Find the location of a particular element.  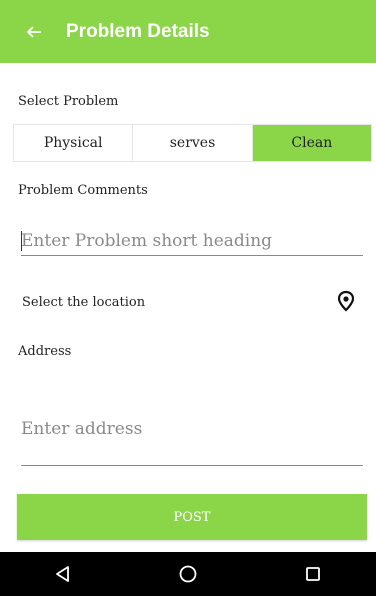

nav-recents-icon is located at coordinates (313, 574).